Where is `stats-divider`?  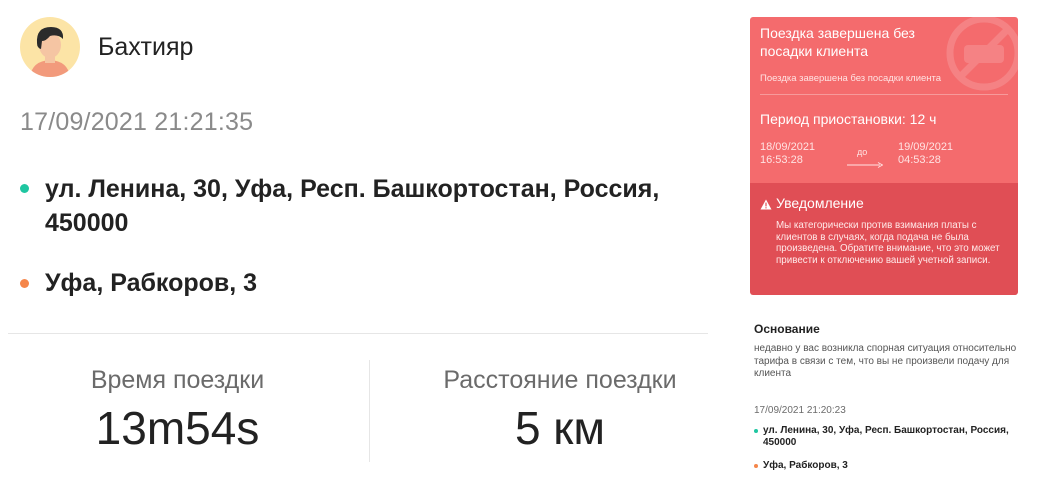
stats-divider is located at coordinates (369, 411).